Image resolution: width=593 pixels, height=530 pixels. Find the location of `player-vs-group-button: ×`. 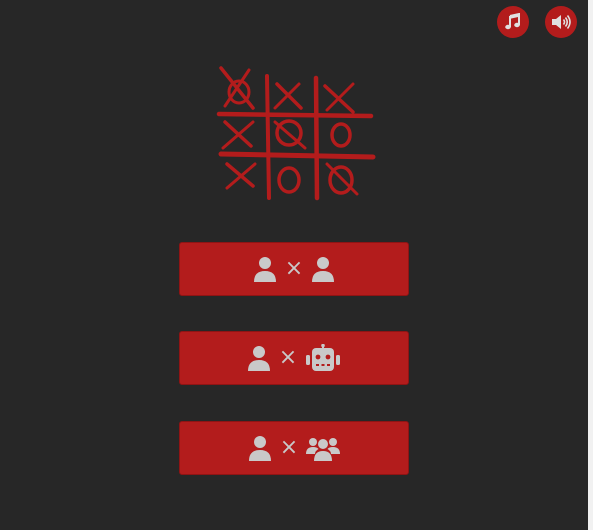

player-vs-group-button: × is located at coordinates (294, 448).